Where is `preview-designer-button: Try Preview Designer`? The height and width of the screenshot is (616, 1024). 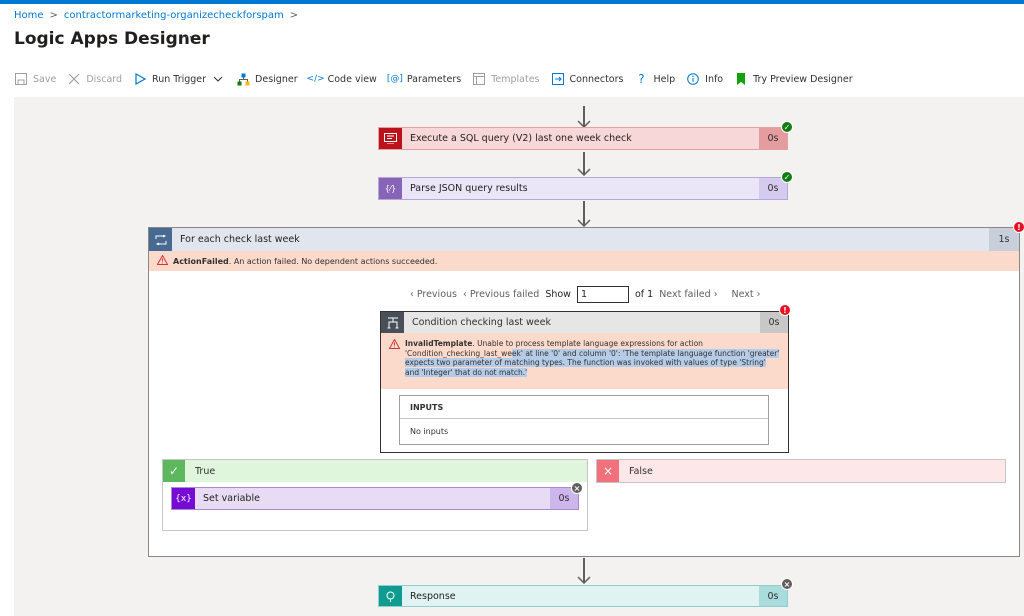 preview-designer-button: Try Preview Designer is located at coordinates (793, 79).